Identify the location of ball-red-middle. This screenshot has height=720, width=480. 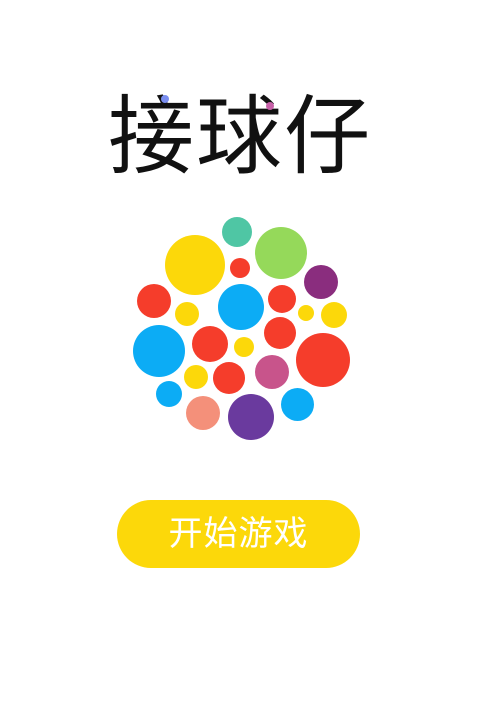
(210, 344).